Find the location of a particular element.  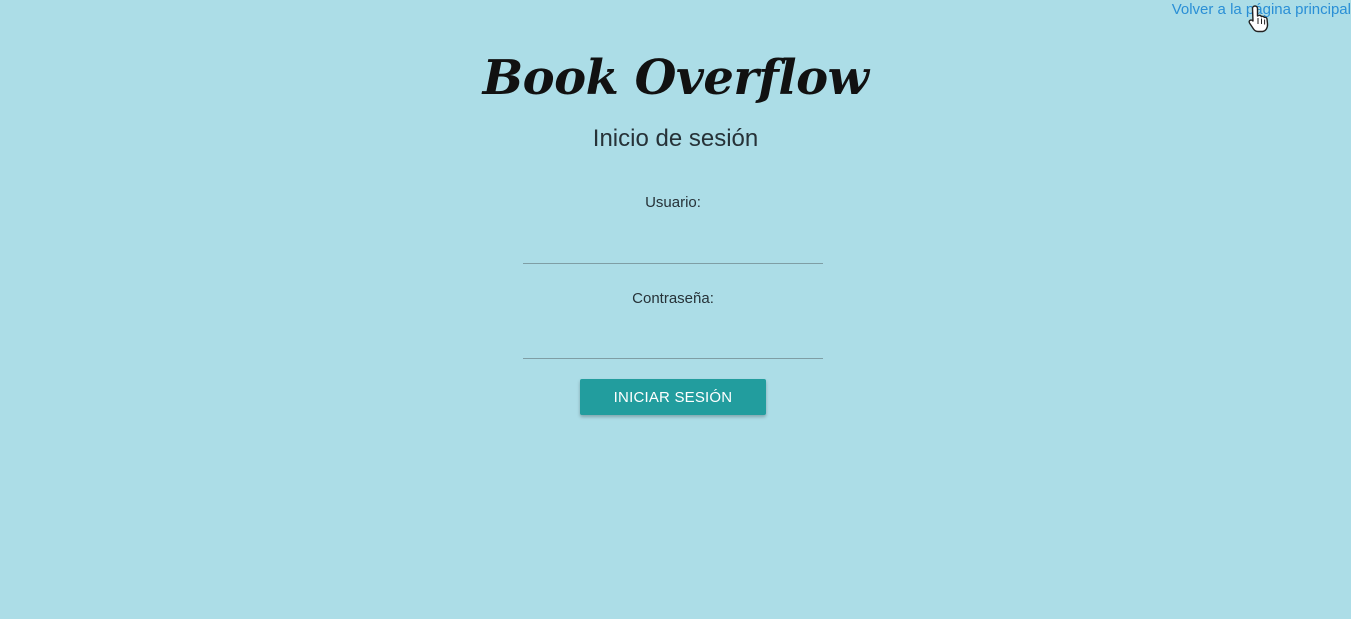

login-submit-button: INICIAR SESIÓN is located at coordinates (673, 397).